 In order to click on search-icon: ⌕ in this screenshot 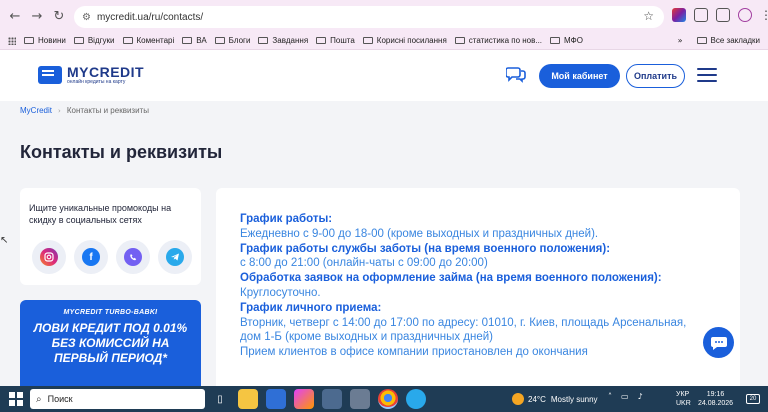, I will do `click(39, 399)`.